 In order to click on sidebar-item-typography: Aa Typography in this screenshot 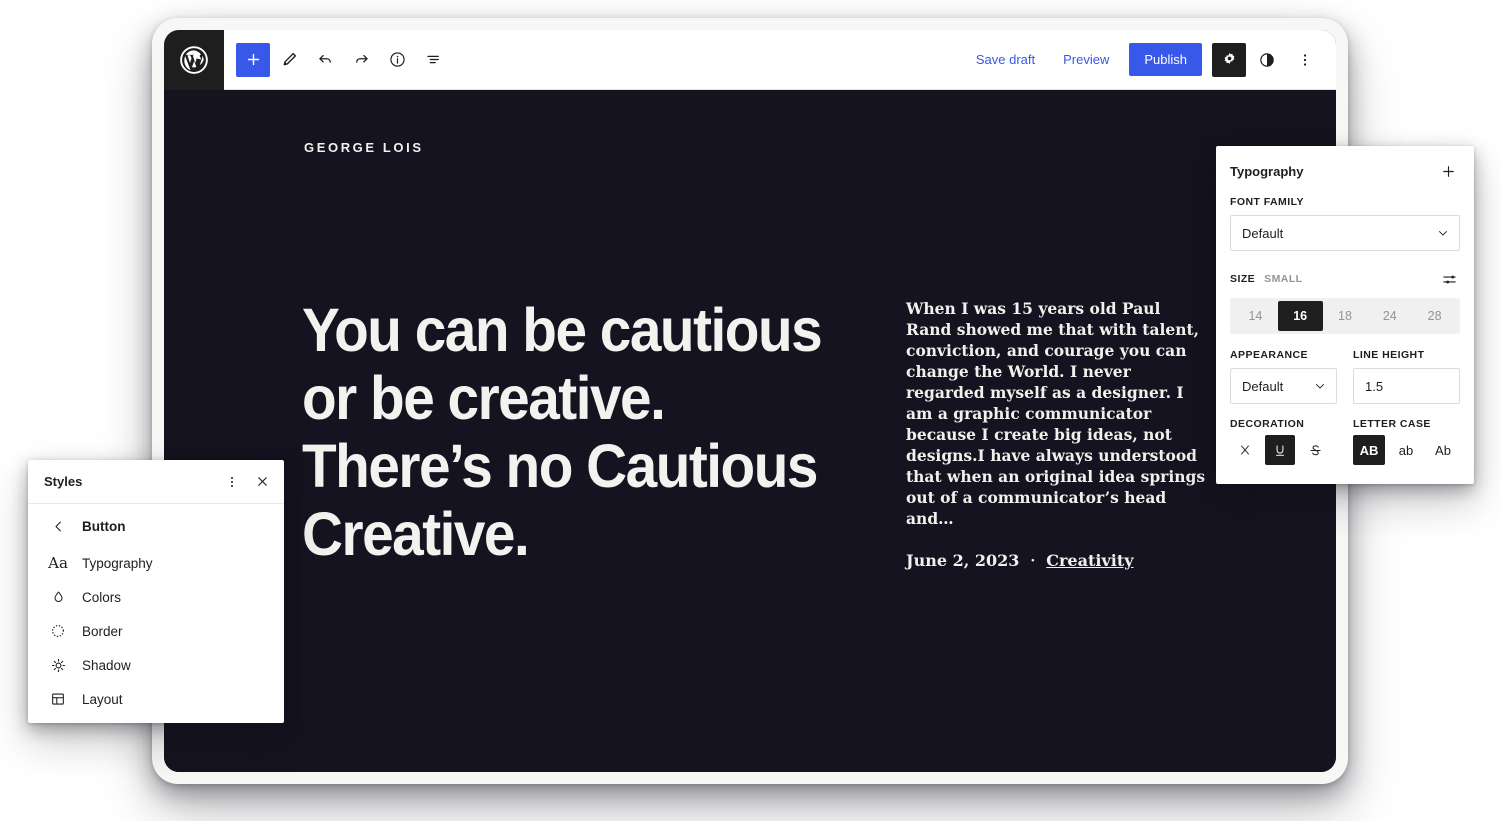, I will do `click(156, 563)`.